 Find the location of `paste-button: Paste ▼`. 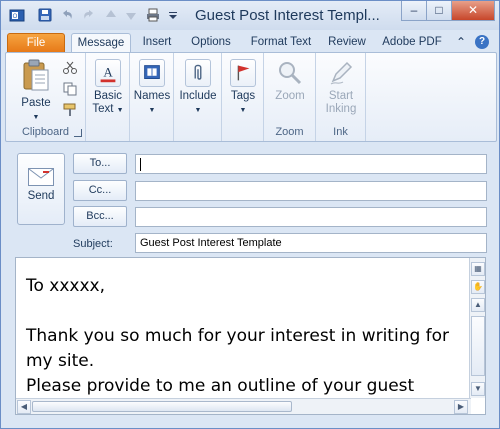

paste-button: Paste ▼ is located at coordinates (36, 91).